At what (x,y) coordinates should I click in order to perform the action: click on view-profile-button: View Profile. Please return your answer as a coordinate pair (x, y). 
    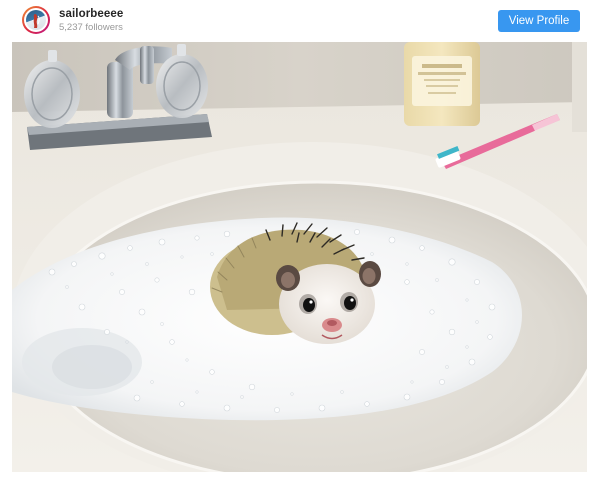
    Looking at the image, I should click on (539, 21).